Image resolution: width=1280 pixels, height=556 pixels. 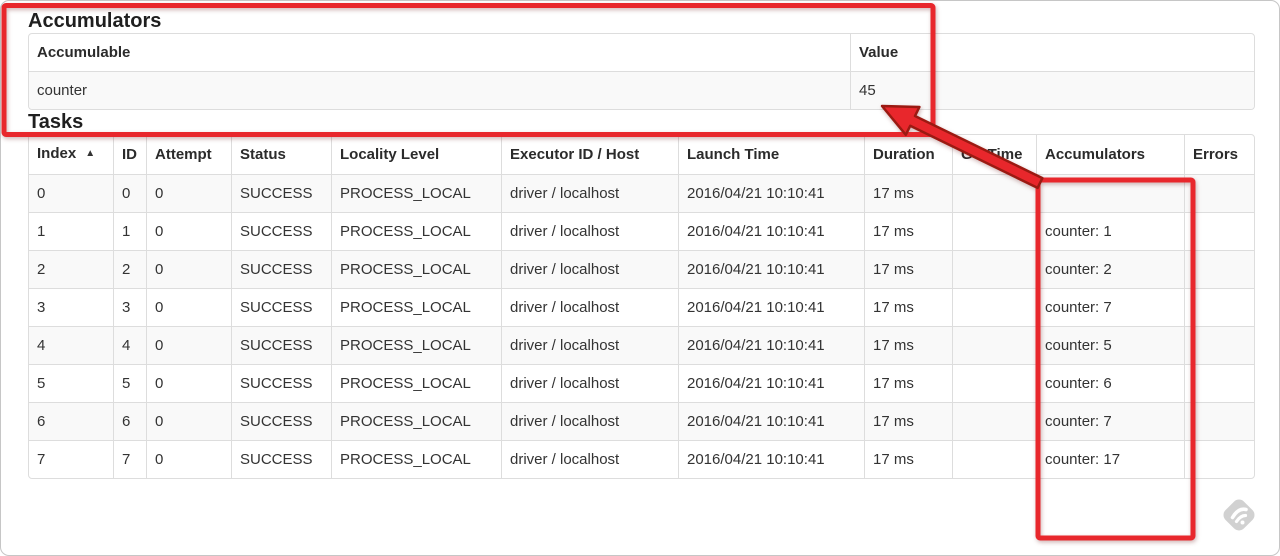 What do you see at coordinates (1052, 90) in the screenshot?
I see `cell: 45` at bounding box center [1052, 90].